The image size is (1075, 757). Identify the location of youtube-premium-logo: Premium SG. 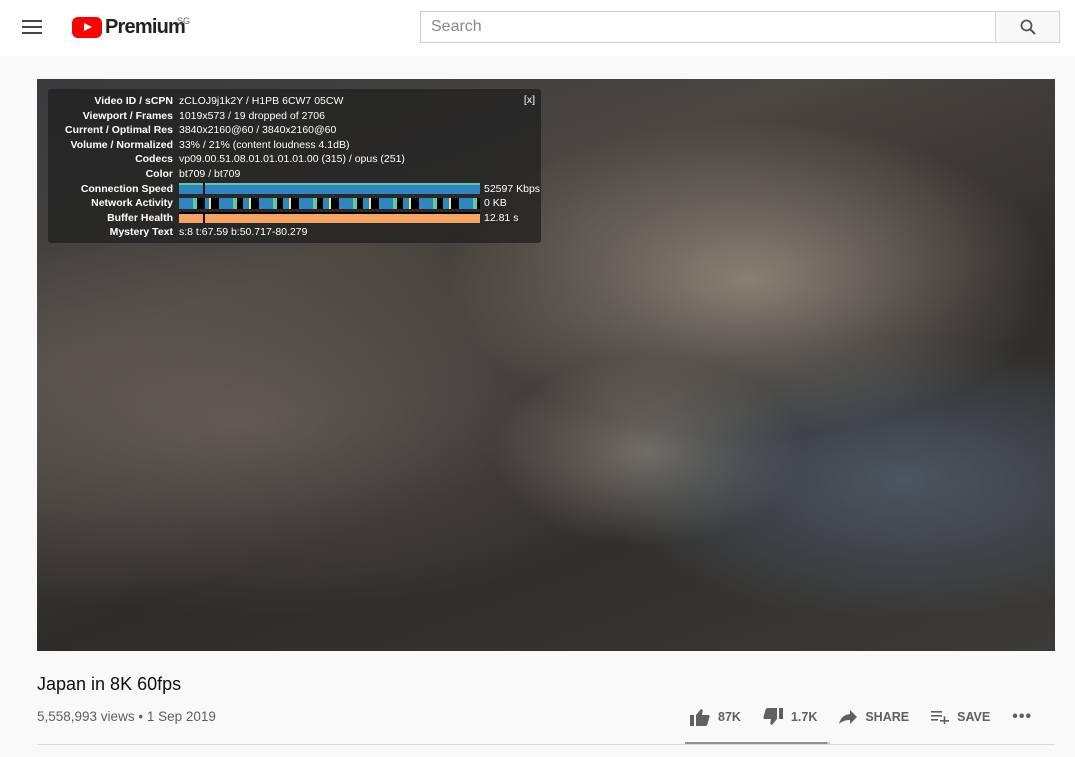
(131, 27).